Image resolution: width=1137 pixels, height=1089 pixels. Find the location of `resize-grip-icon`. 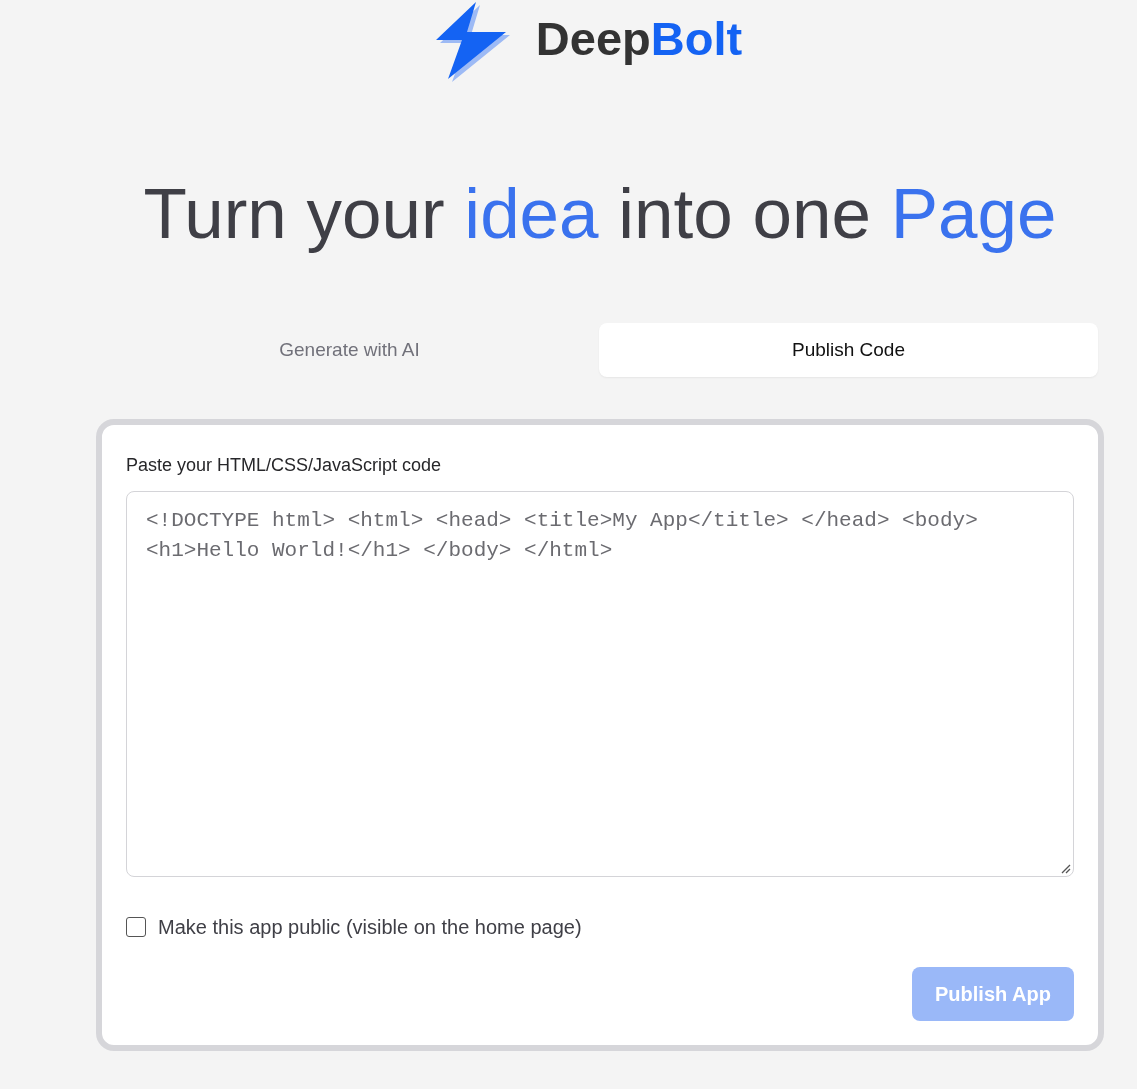

resize-grip-icon is located at coordinates (1066, 869).